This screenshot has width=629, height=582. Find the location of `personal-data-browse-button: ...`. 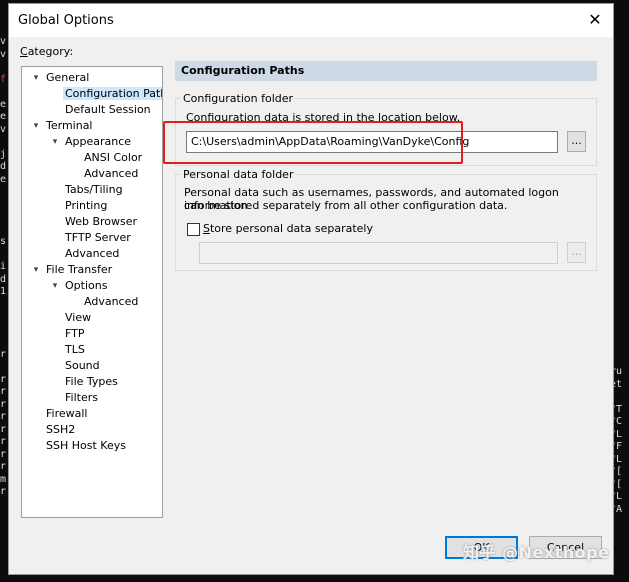

personal-data-browse-button: ... is located at coordinates (576, 252).